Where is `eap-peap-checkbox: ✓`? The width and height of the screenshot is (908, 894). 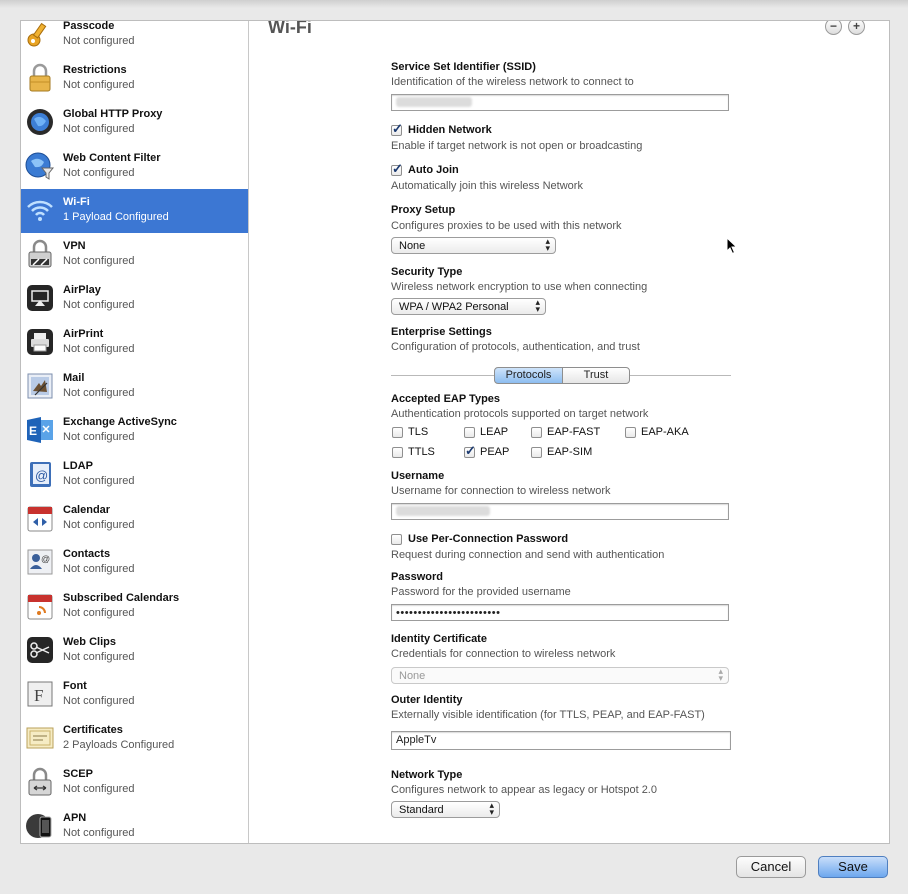 eap-peap-checkbox: ✓ is located at coordinates (470, 450).